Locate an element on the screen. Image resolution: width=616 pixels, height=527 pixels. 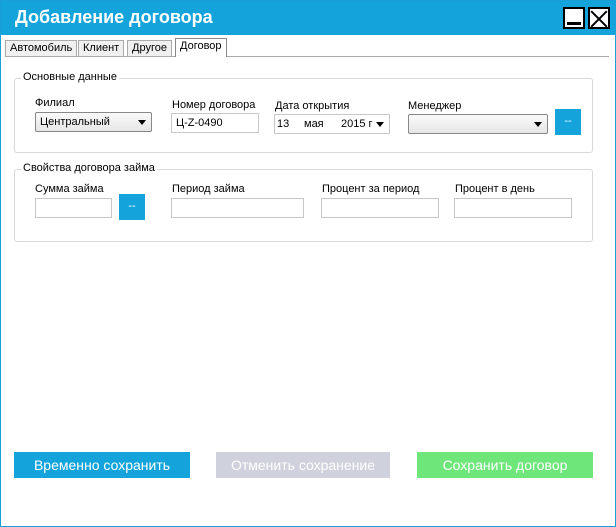
title-bar: Добавление договора is located at coordinates (308, 18).